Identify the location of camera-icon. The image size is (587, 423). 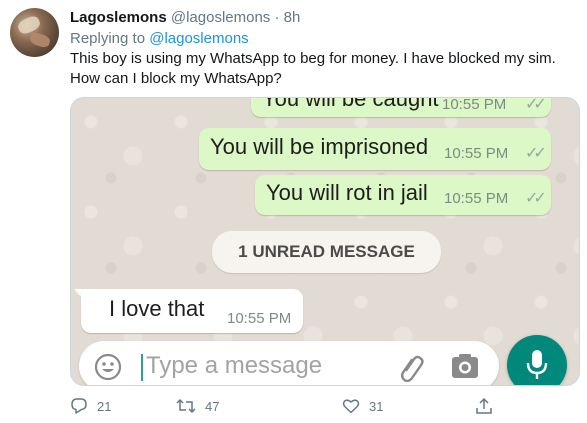
(465, 368).